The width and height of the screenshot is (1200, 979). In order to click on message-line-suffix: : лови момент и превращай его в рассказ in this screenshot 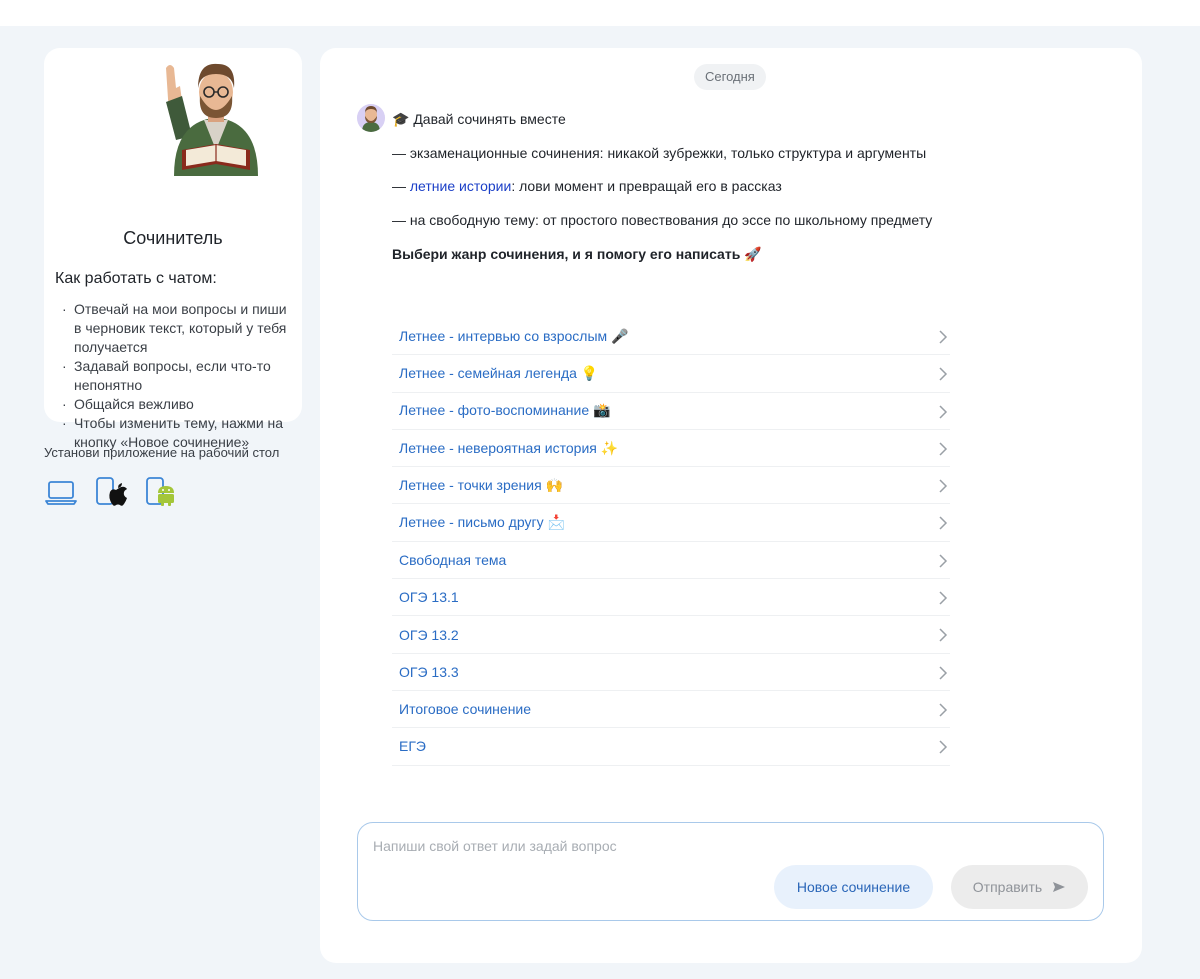, I will do `click(646, 186)`.